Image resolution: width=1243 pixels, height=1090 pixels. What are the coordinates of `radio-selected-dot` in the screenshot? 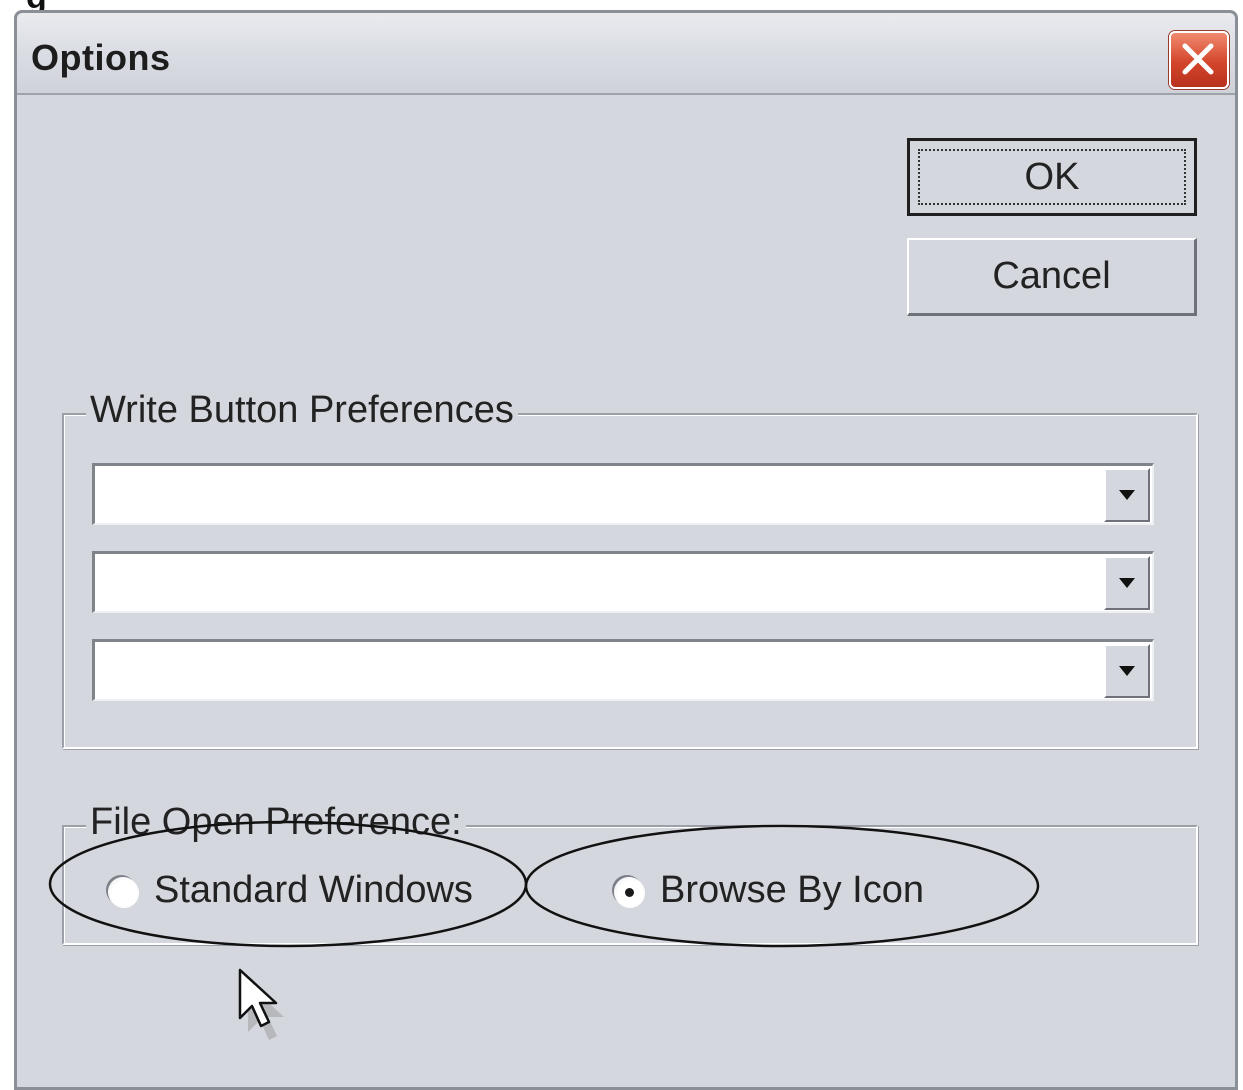 It's located at (629, 892).